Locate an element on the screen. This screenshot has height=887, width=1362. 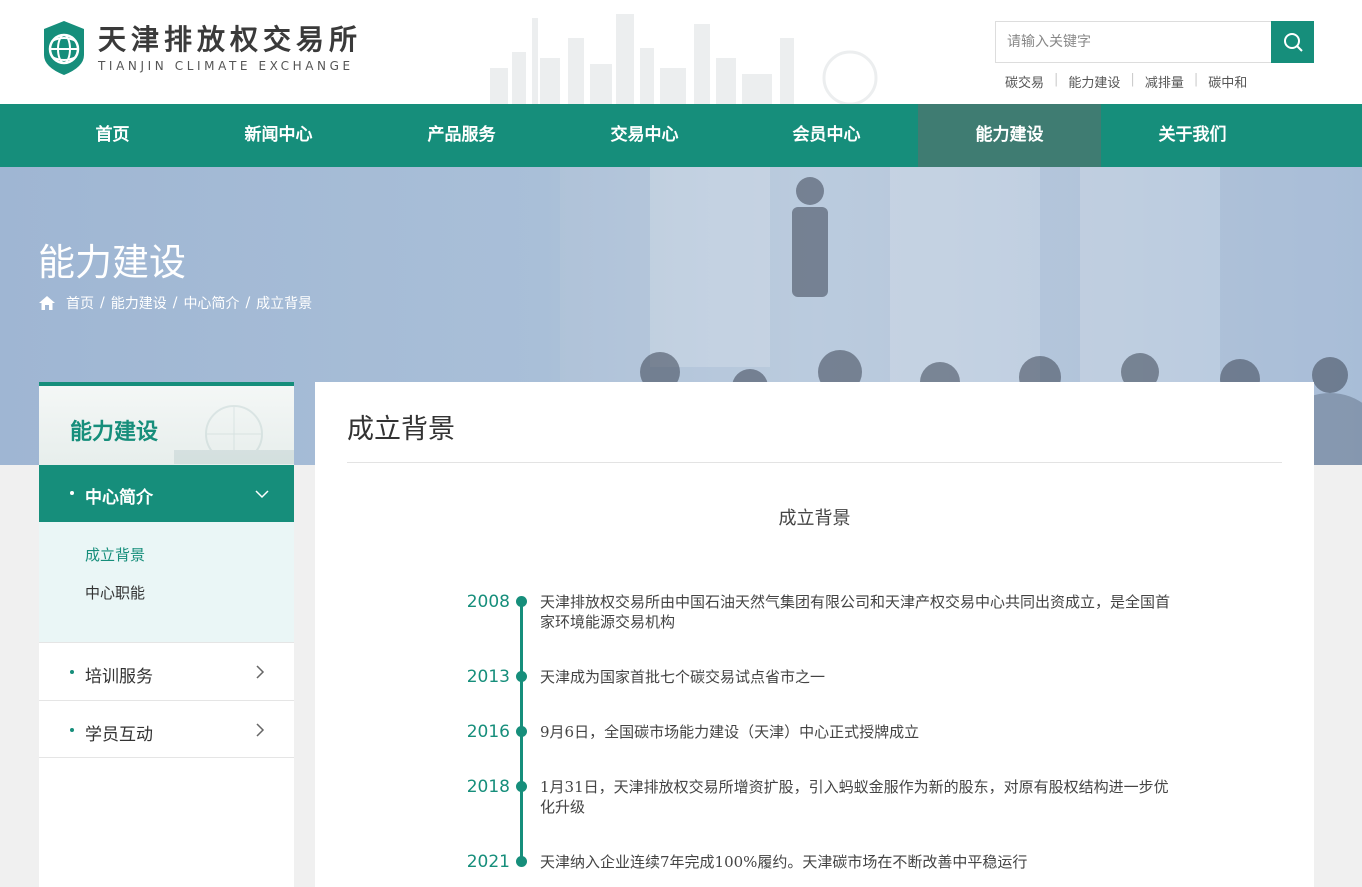
chevron-down-icon is located at coordinates (262, 494).